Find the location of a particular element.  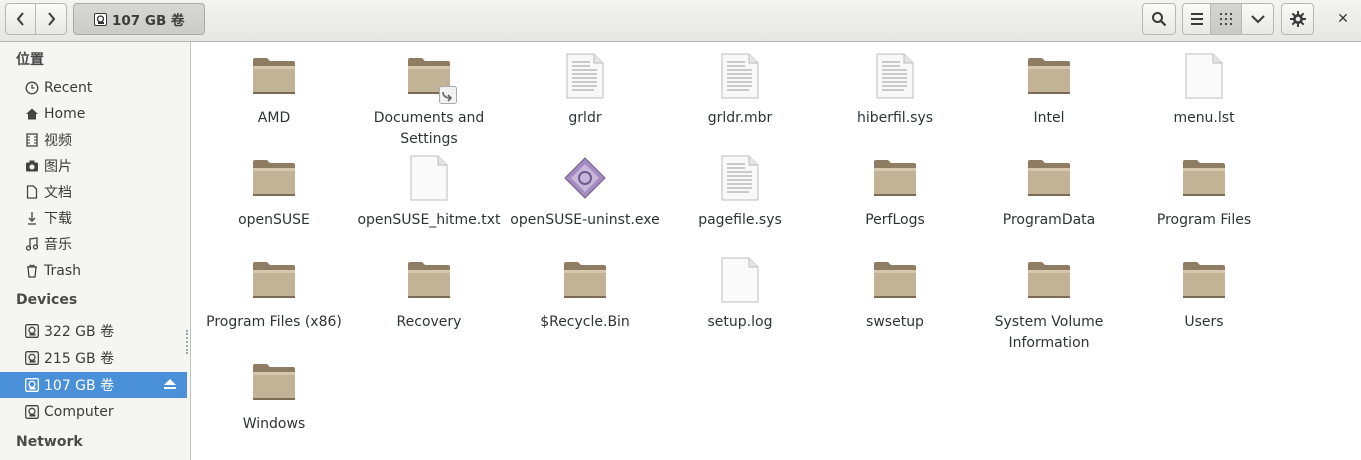

file-item-opensuse-uninst: openSUSE-uninst.exe is located at coordinates (585, 192).